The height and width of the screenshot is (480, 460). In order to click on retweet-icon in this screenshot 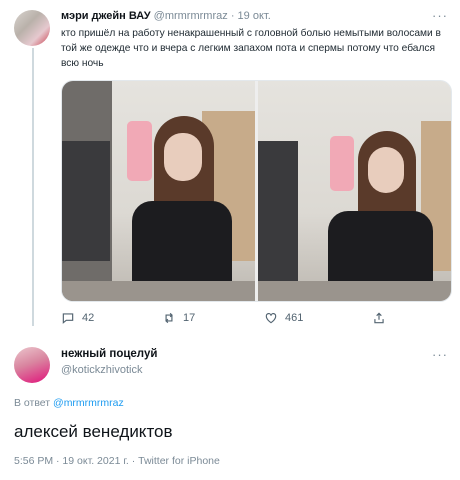, I will do `click(169, 318)`.